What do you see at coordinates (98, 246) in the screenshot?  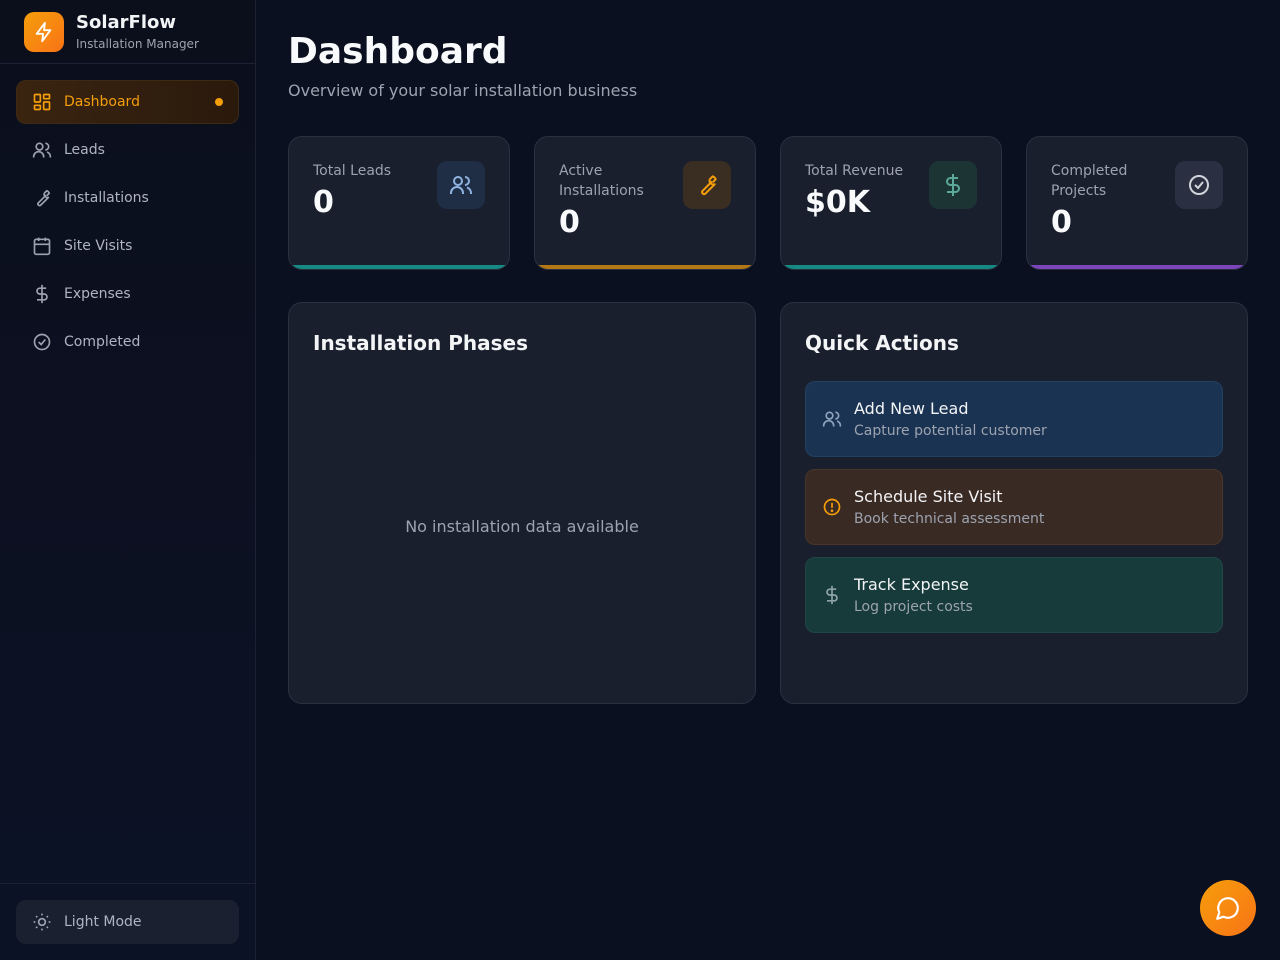 I see `sidebar-item-label: Site Visits` at bounding box center [98, 246].